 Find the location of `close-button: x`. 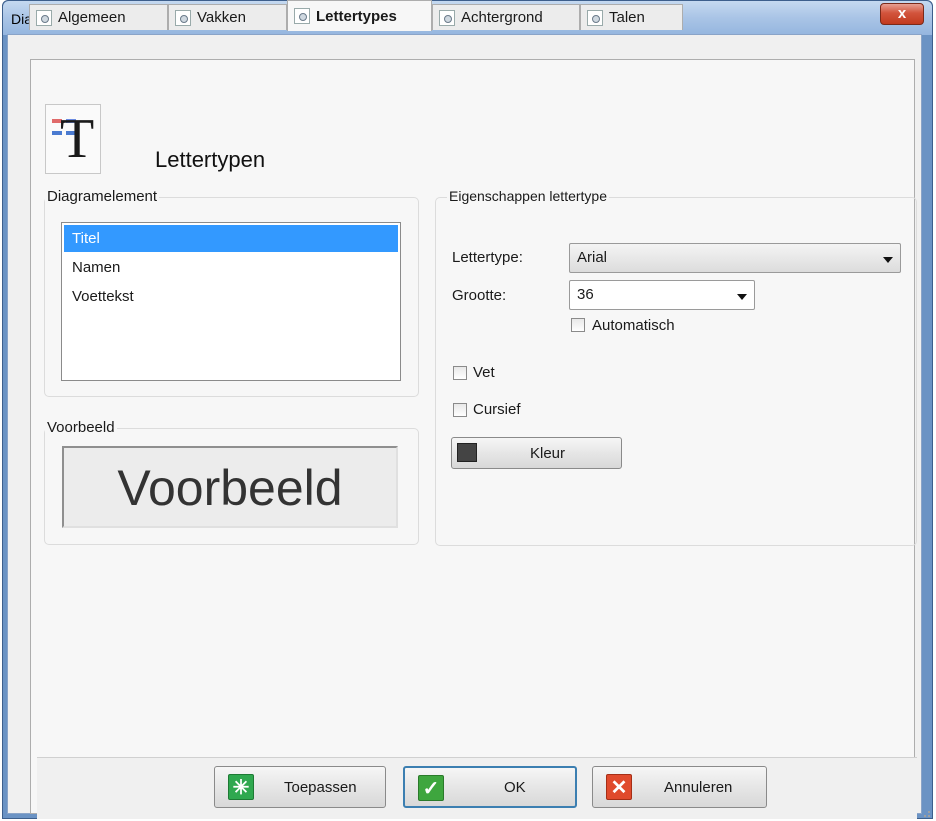

close-button: x is located at coordinates (902, 14).